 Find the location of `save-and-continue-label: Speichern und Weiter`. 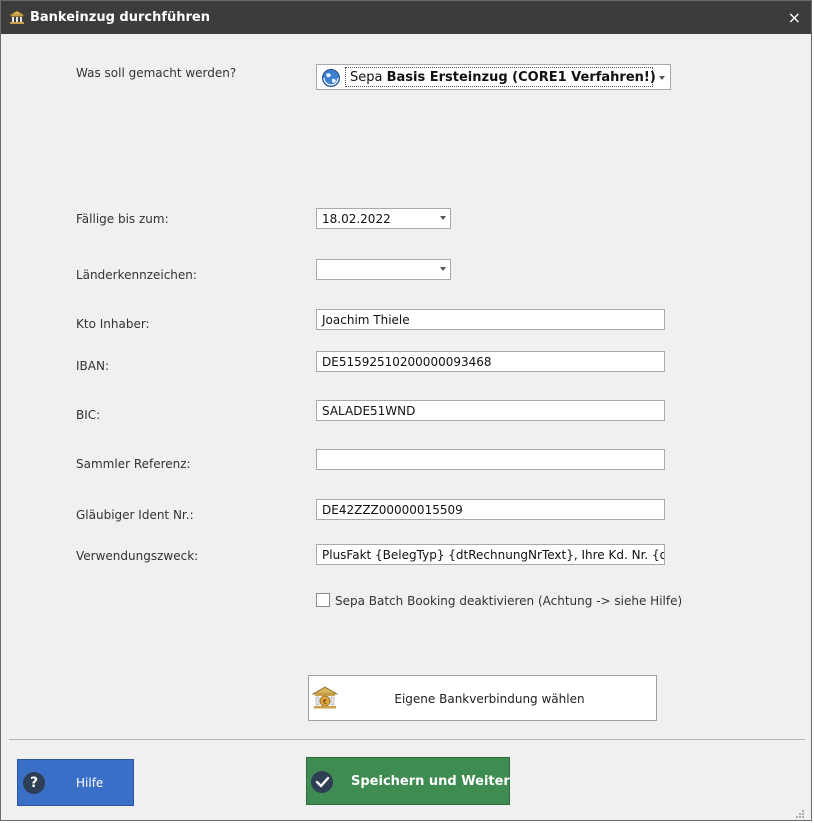

save-and-continue-label: Speichern und Weiter is located at coordinates (430, 781).